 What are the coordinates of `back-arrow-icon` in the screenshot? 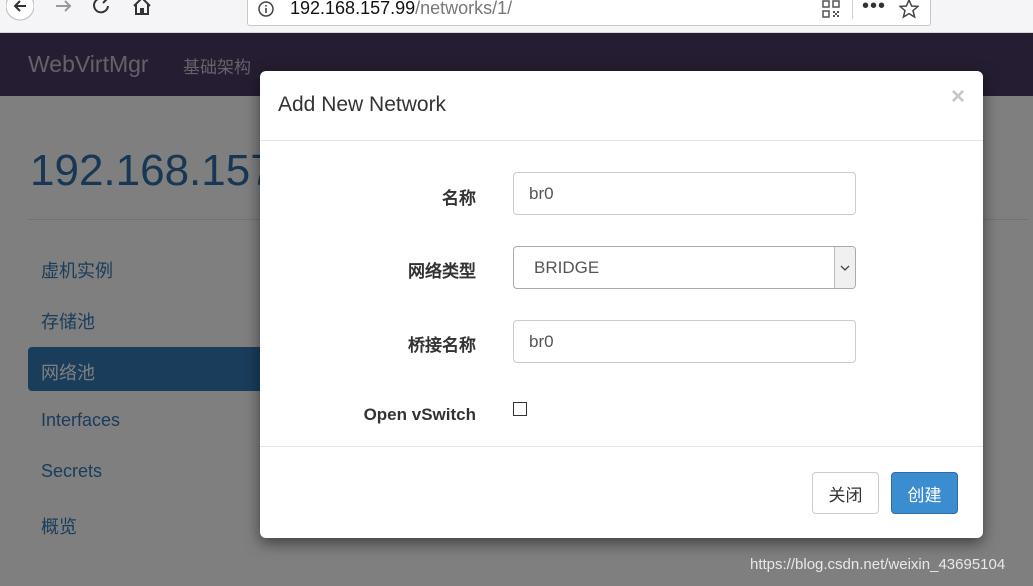 It's located at (20, 12).